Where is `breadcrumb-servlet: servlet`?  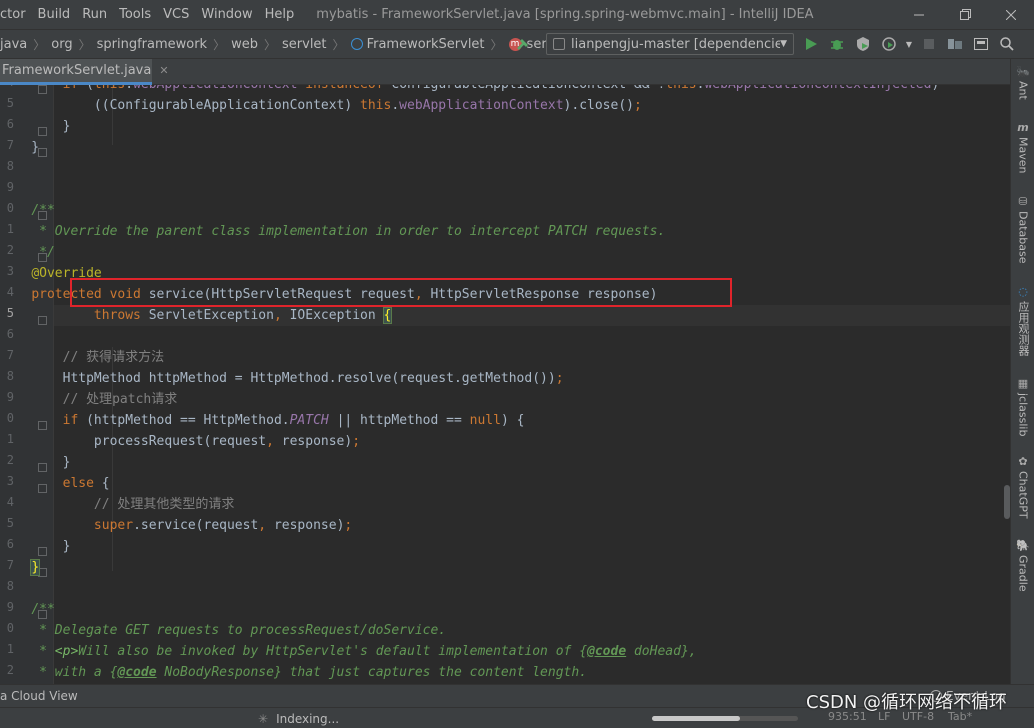
breadcrumb-servlet: servlet is located at coordinates (304, 44).